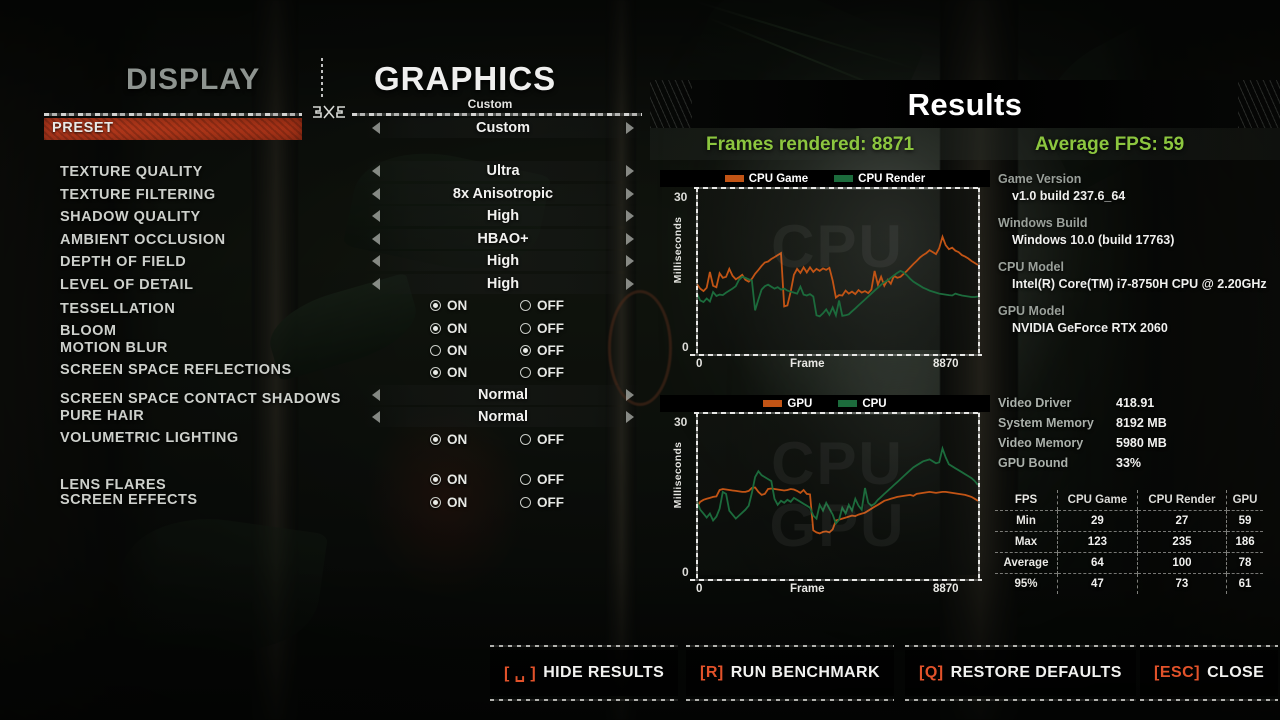 The image size is (1280, 720). I want to click on setting-row: LEVEL OF DETAIL, so click(126, 285).